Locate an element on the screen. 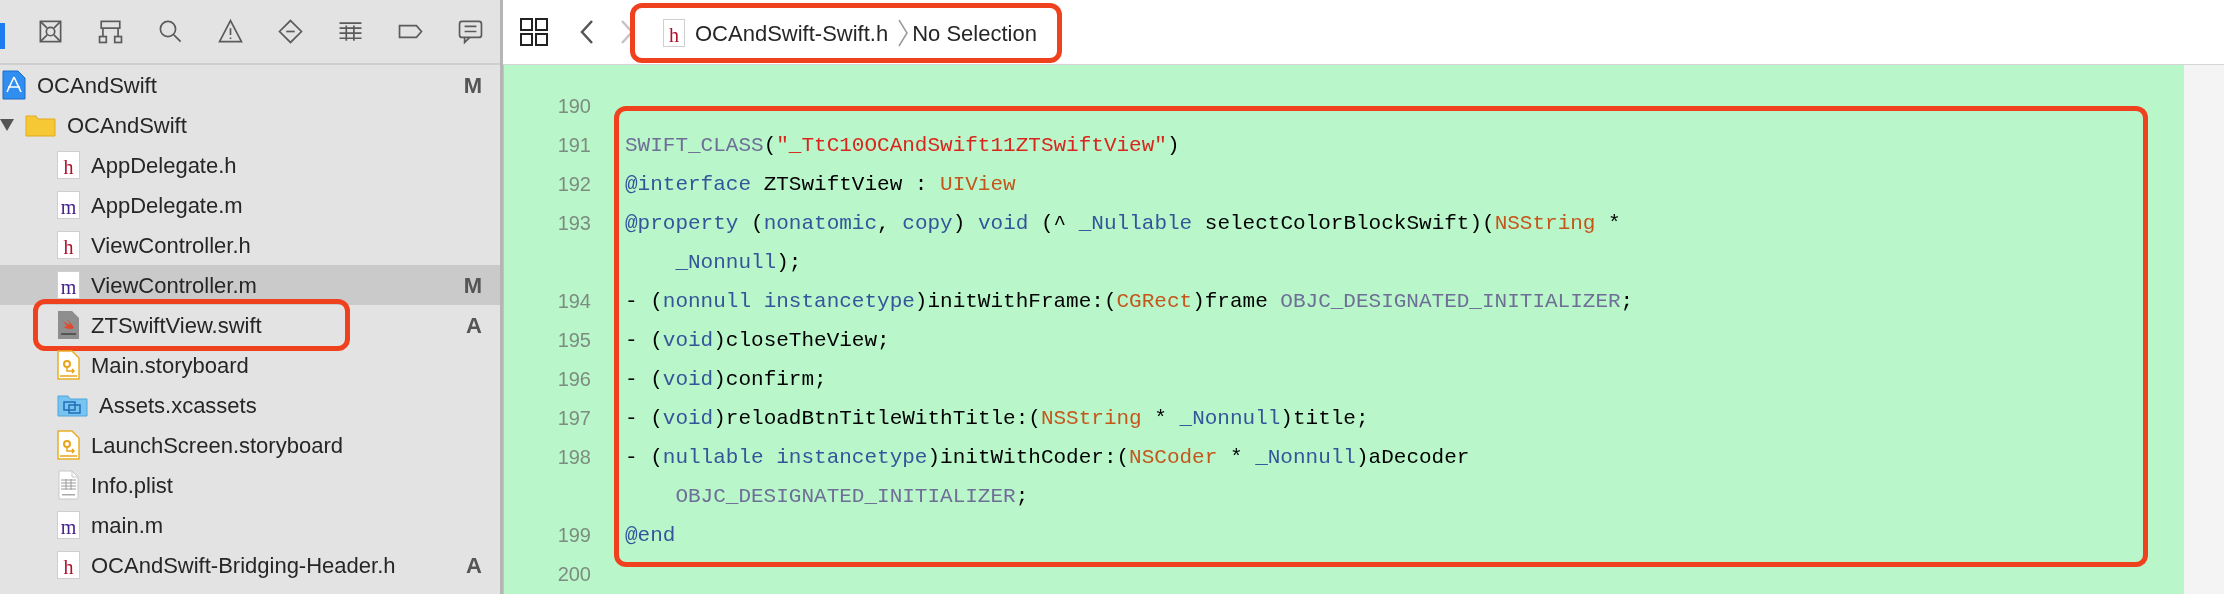 This screenshot has width=2224, height=594. file-name: ZTSwiftView.swift is located at coordinates (176, 325).